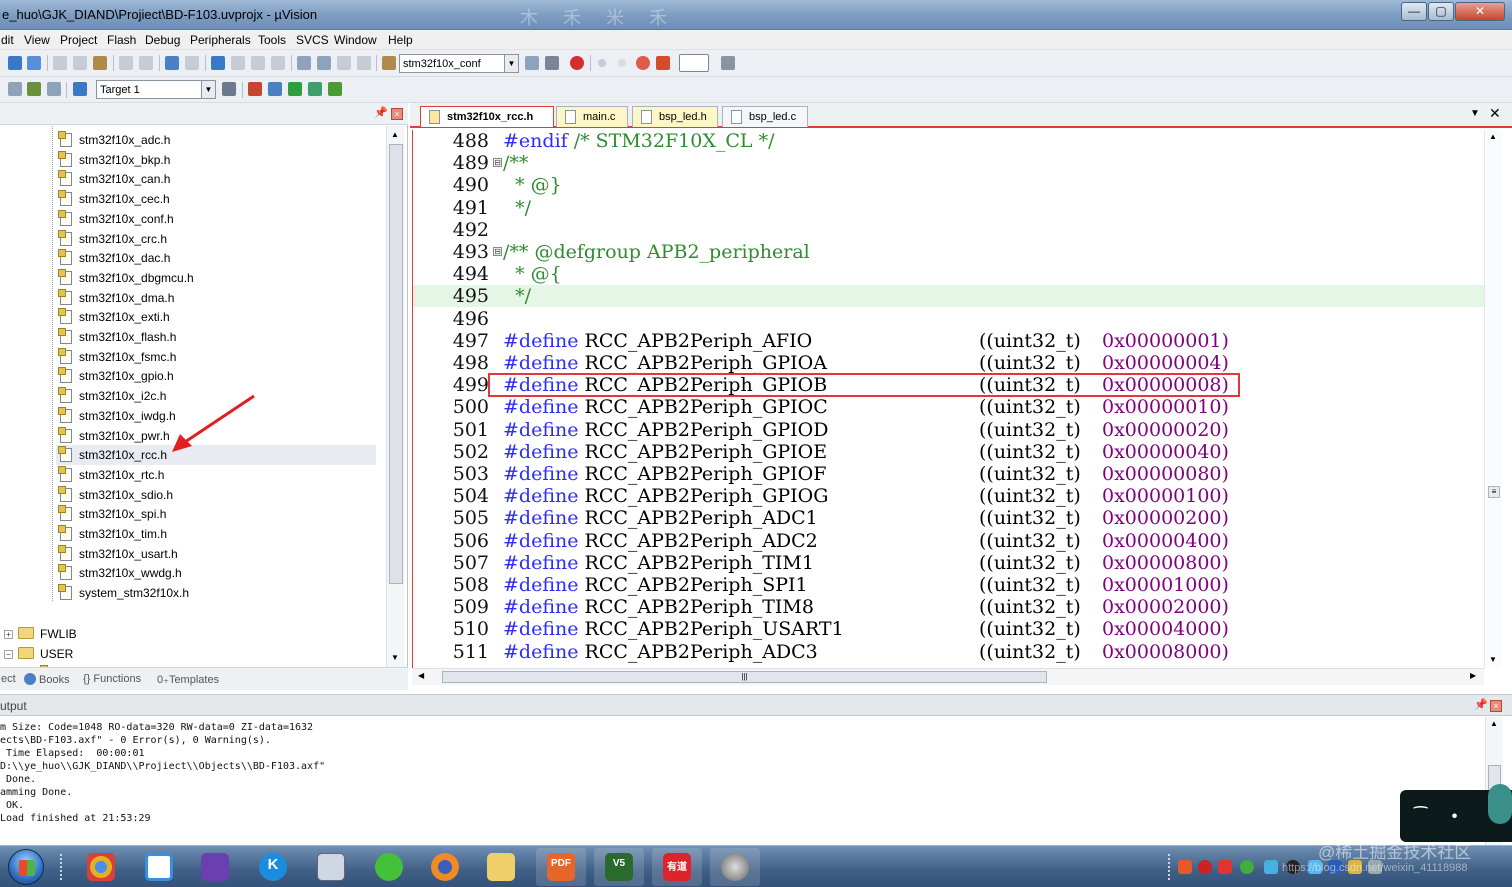 This screenshot has width=1512, height=887. I want to click on code-line: 488 #endif /* STM32F10X_CL */, so click(948, 141).